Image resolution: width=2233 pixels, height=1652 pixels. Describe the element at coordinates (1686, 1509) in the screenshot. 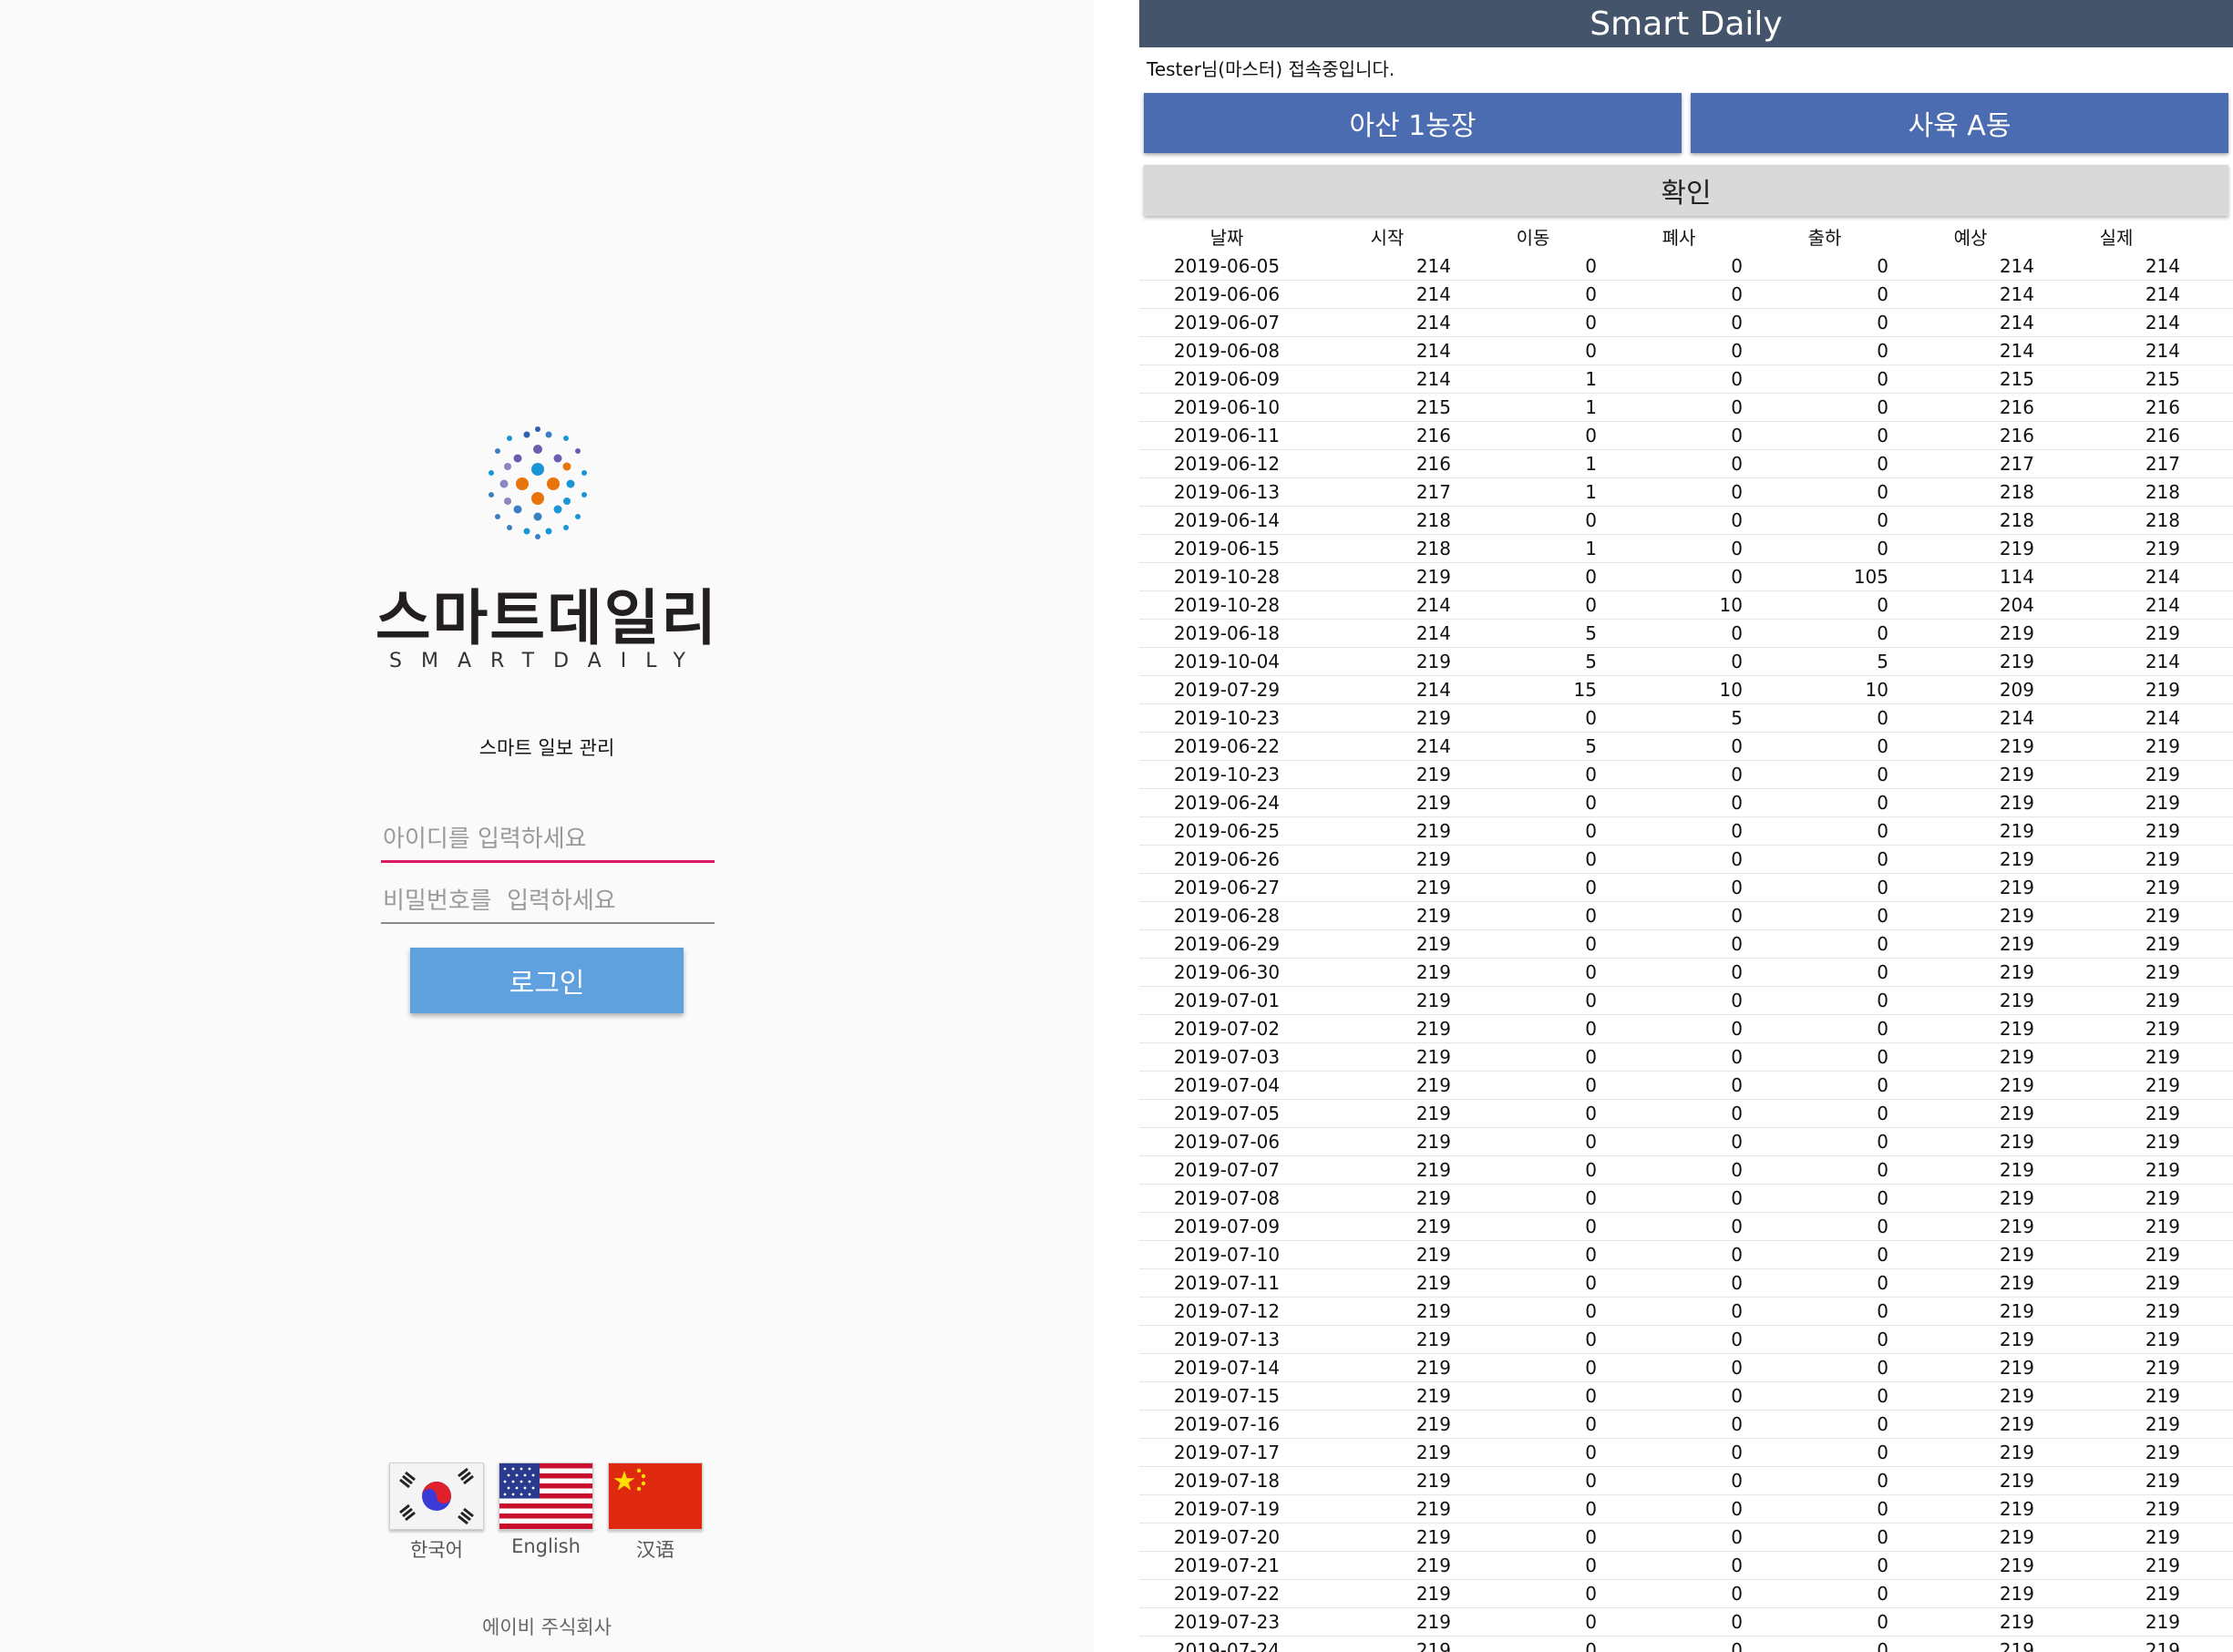

I see `table-row: 2019-07-19 219 0 0 0 219 219` at that location.